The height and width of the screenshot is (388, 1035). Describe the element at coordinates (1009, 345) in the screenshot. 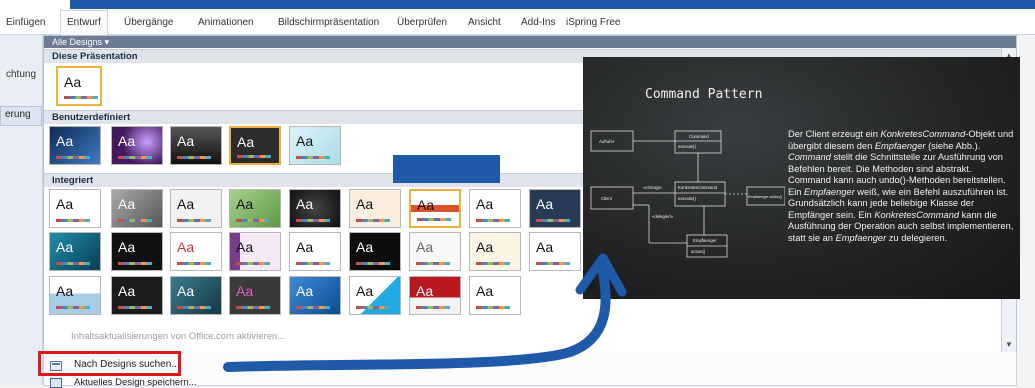

I see `scroll-down-icon: ▼` at that location.